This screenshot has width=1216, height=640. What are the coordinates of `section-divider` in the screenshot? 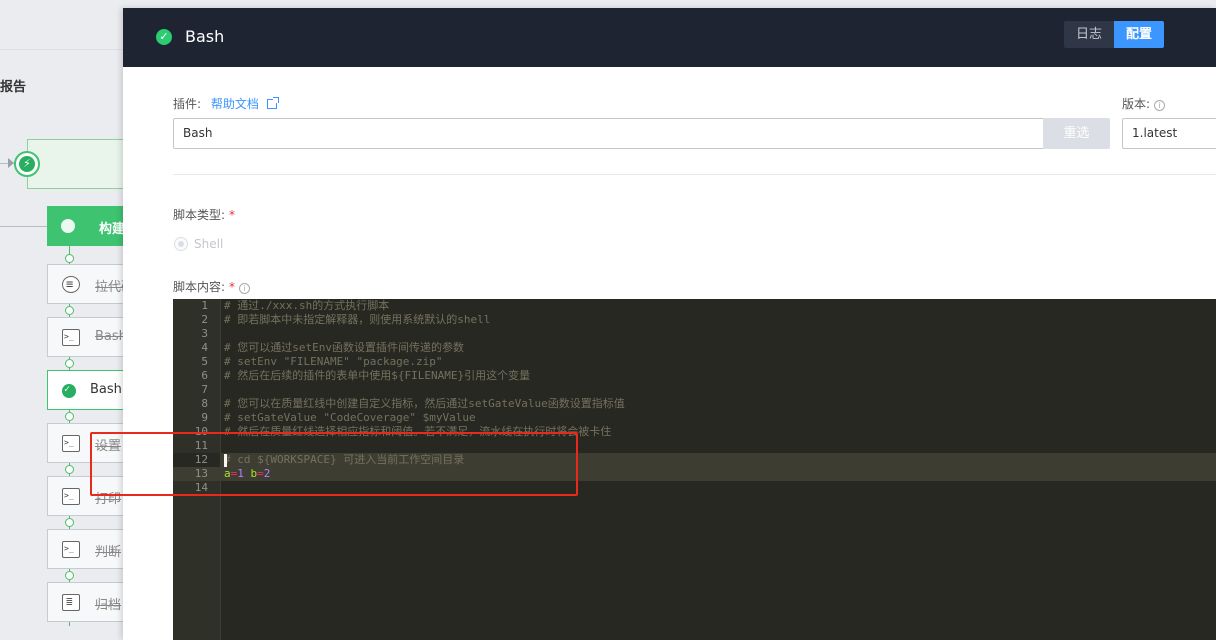 It's located at (694, 174).